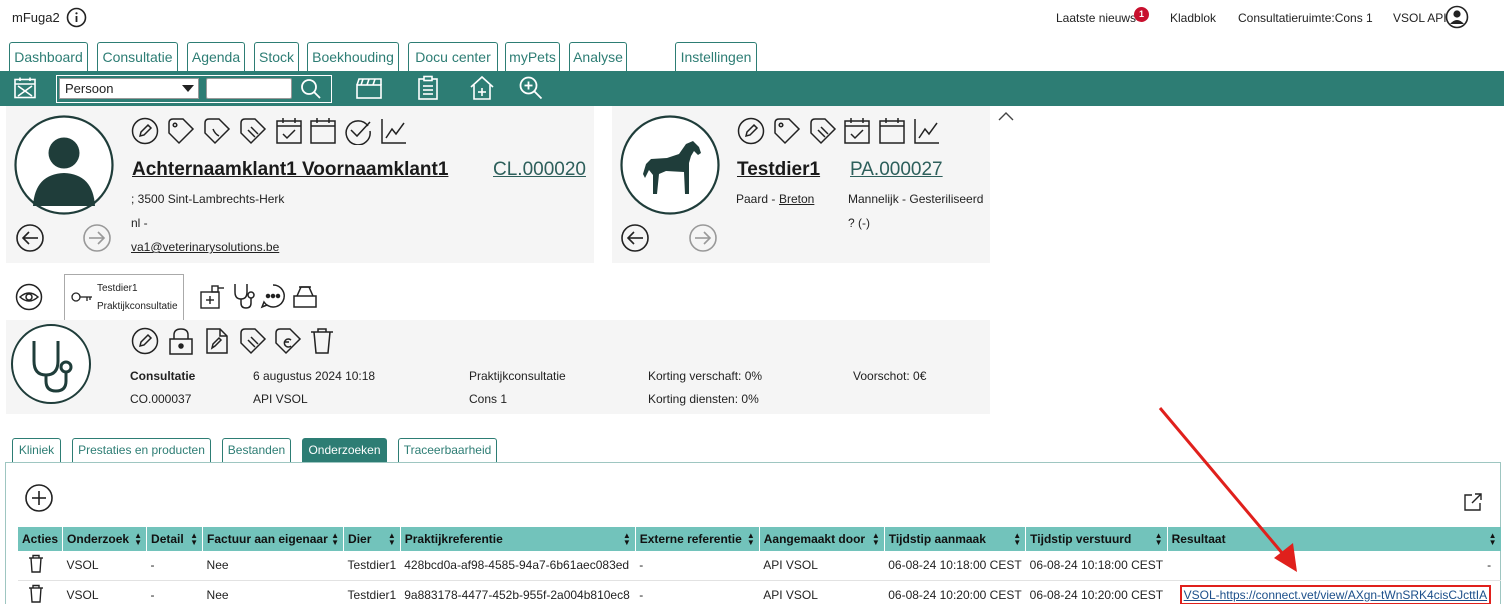 This screenshot has height=604, width=1504. What do you see at coordinates (447, 450) in the screenshot?
I see `subtab-traceerbaarheid: Traceerbaarheid` at bounding box center [447, 450].